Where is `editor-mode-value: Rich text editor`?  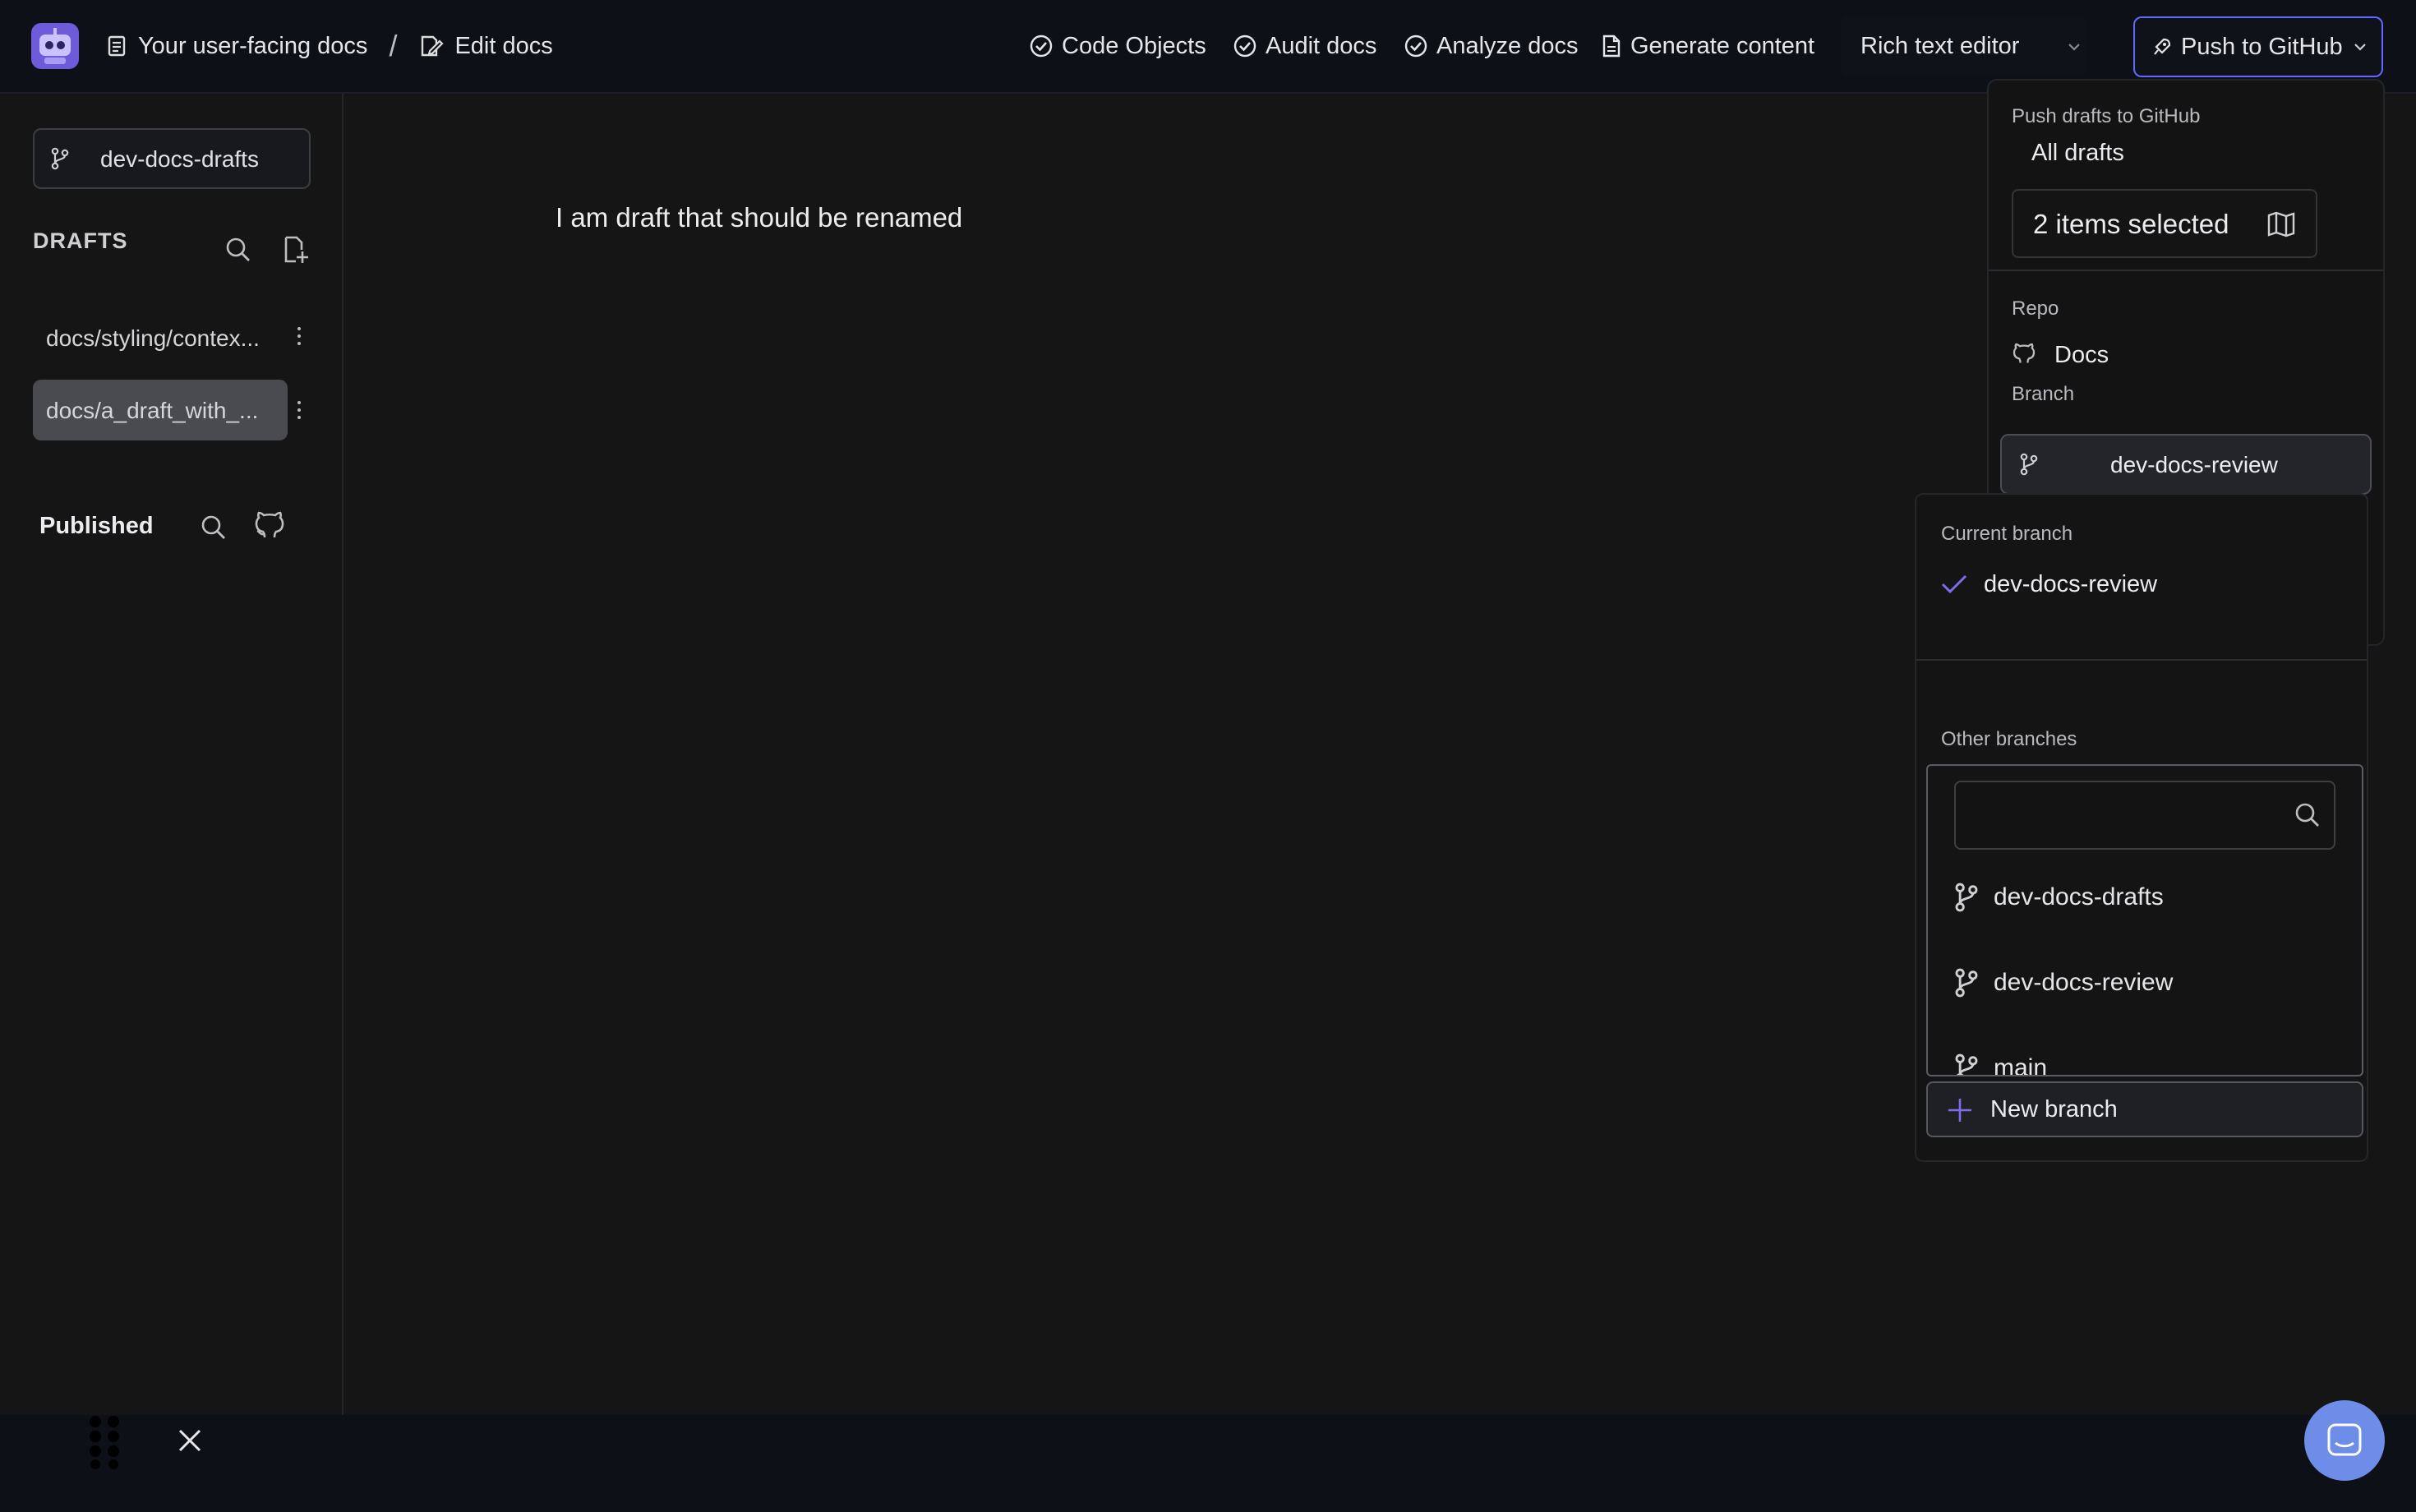
editor-mode-value: Rich text editor is located at coordinates (1940, 46).